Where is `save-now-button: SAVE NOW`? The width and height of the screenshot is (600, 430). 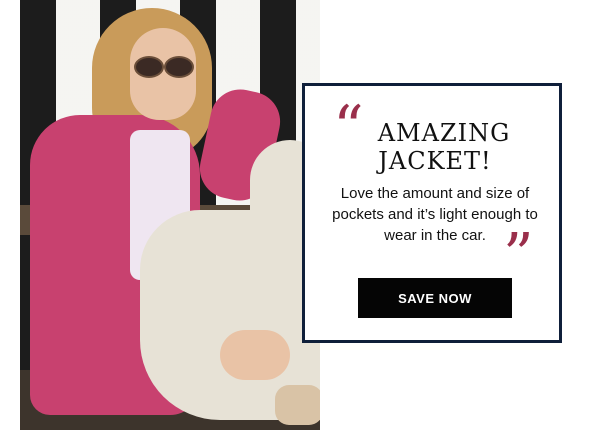
save-now-button: SAVE NOW is located at coordinates (435, 298).